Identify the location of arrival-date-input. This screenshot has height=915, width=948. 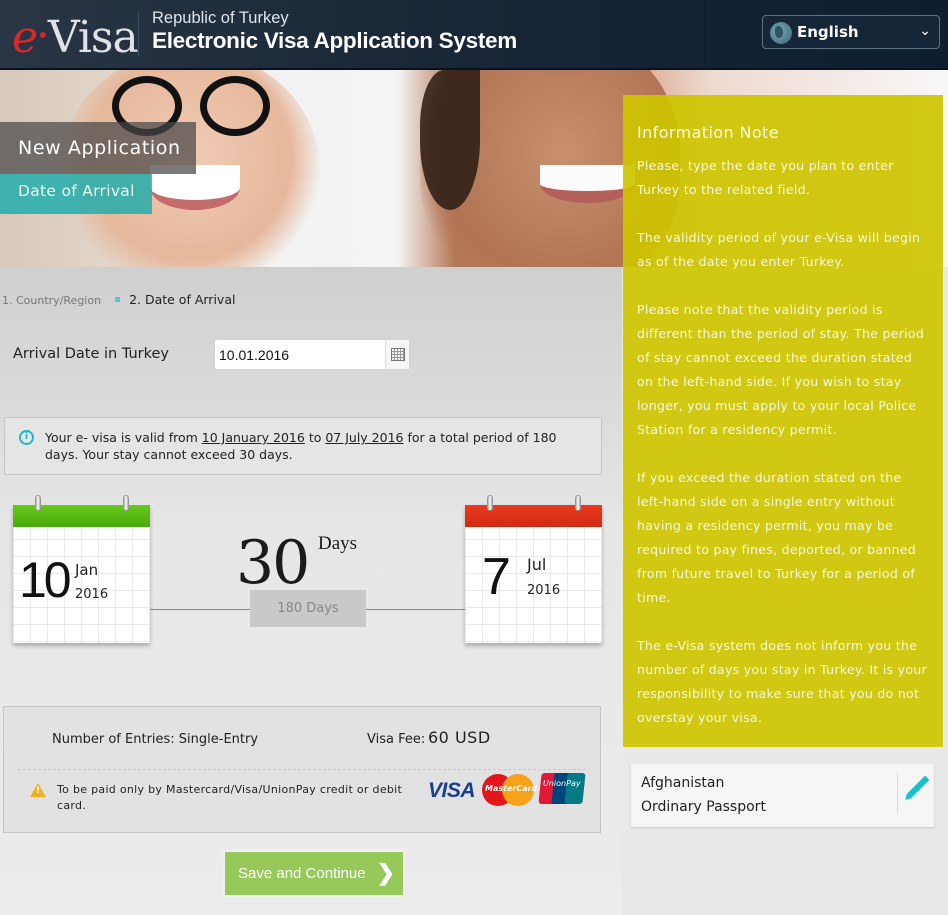
(302, 355).